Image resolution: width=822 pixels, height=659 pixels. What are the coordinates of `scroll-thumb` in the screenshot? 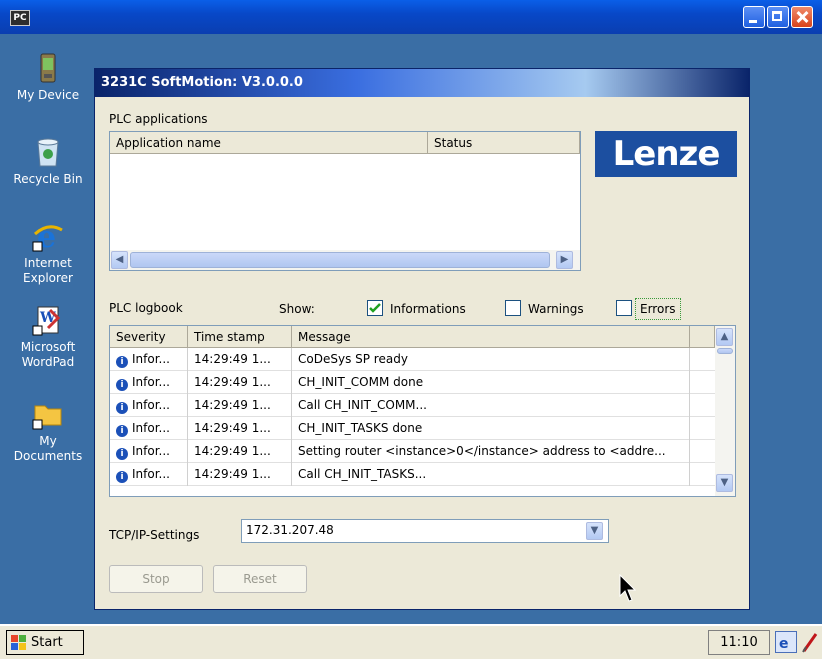 It's located at (340, 260).